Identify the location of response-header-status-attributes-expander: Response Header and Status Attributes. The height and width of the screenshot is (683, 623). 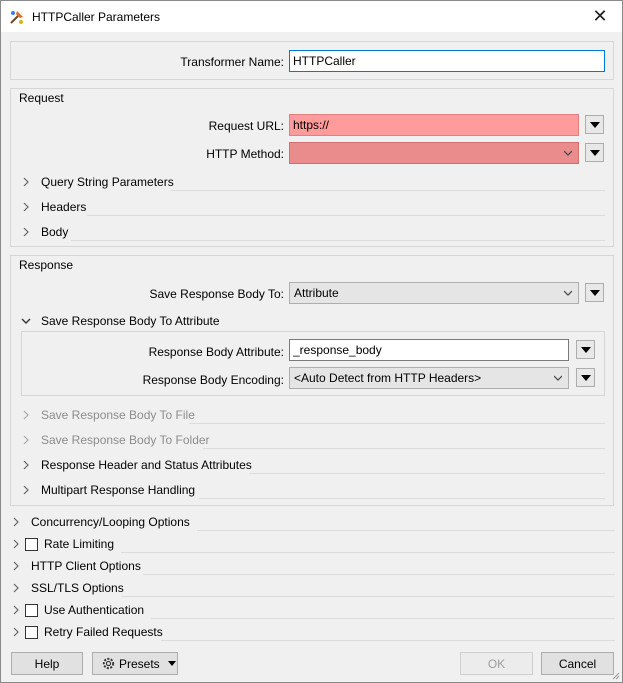
(313, 465).